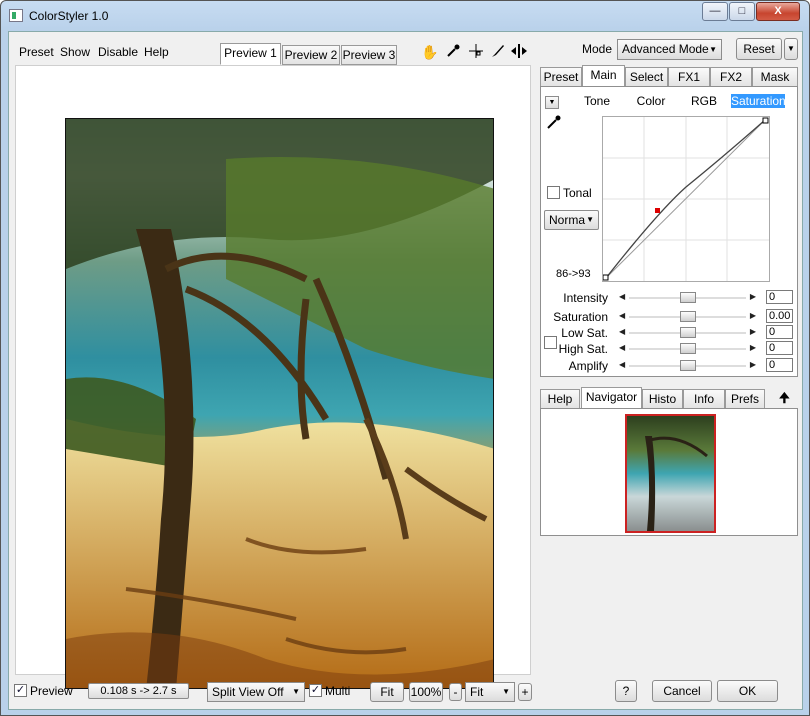 This screenshot has width=810, height=716. I want to click on preview-checkbox: ✓, so click(20, 690).